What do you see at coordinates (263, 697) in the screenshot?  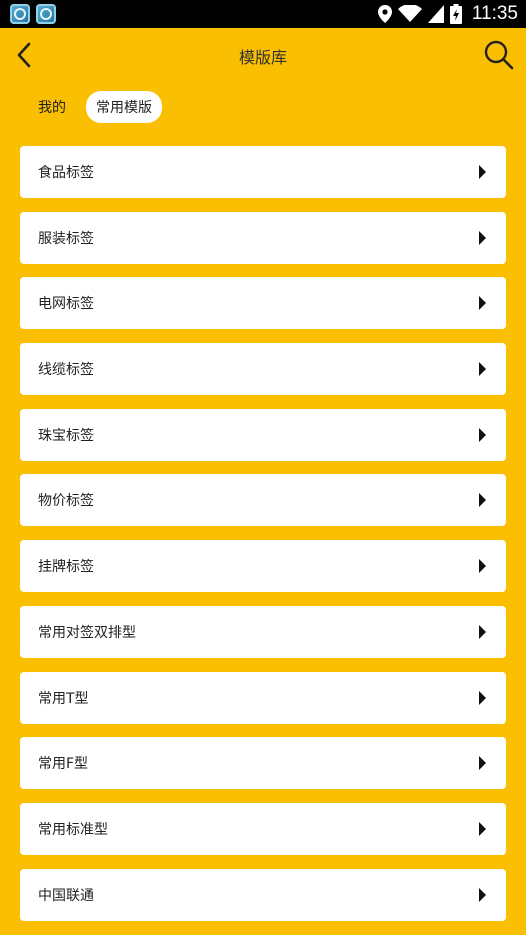 I see `list-item-t-type: 常用T型` at bounding box center [263, 697].